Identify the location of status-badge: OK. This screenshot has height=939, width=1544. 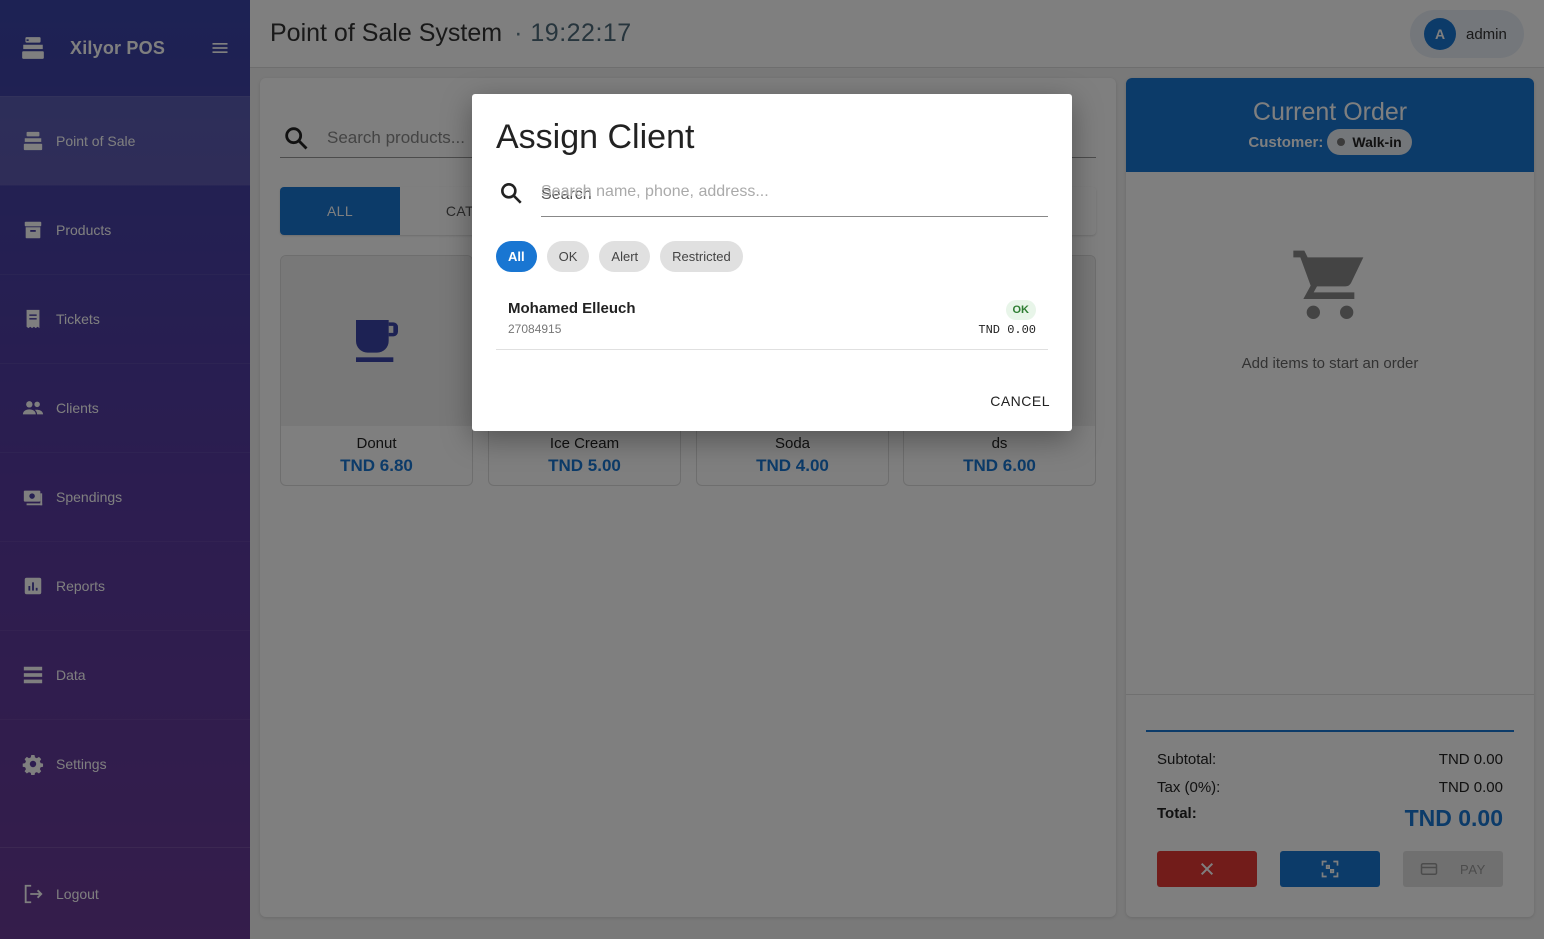
(1020, 310).